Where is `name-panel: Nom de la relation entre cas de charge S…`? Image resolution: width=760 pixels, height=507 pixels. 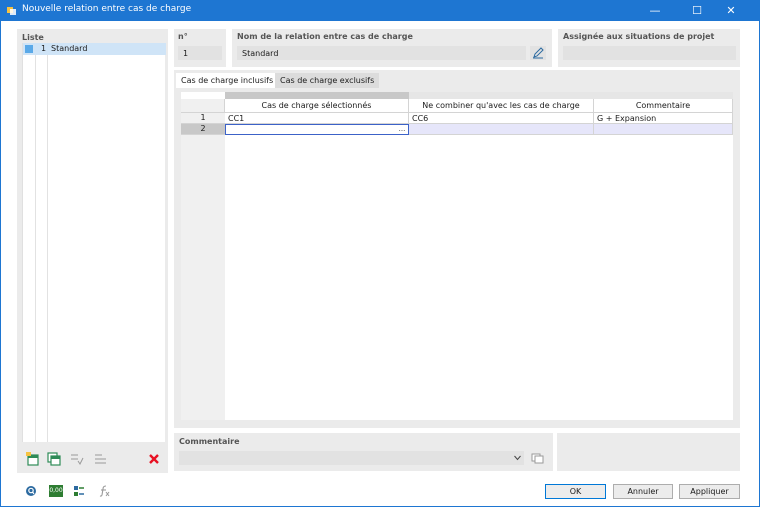 name-panel: Nom de la relation entre cas de charge S… is located at coordinates (392, 48).